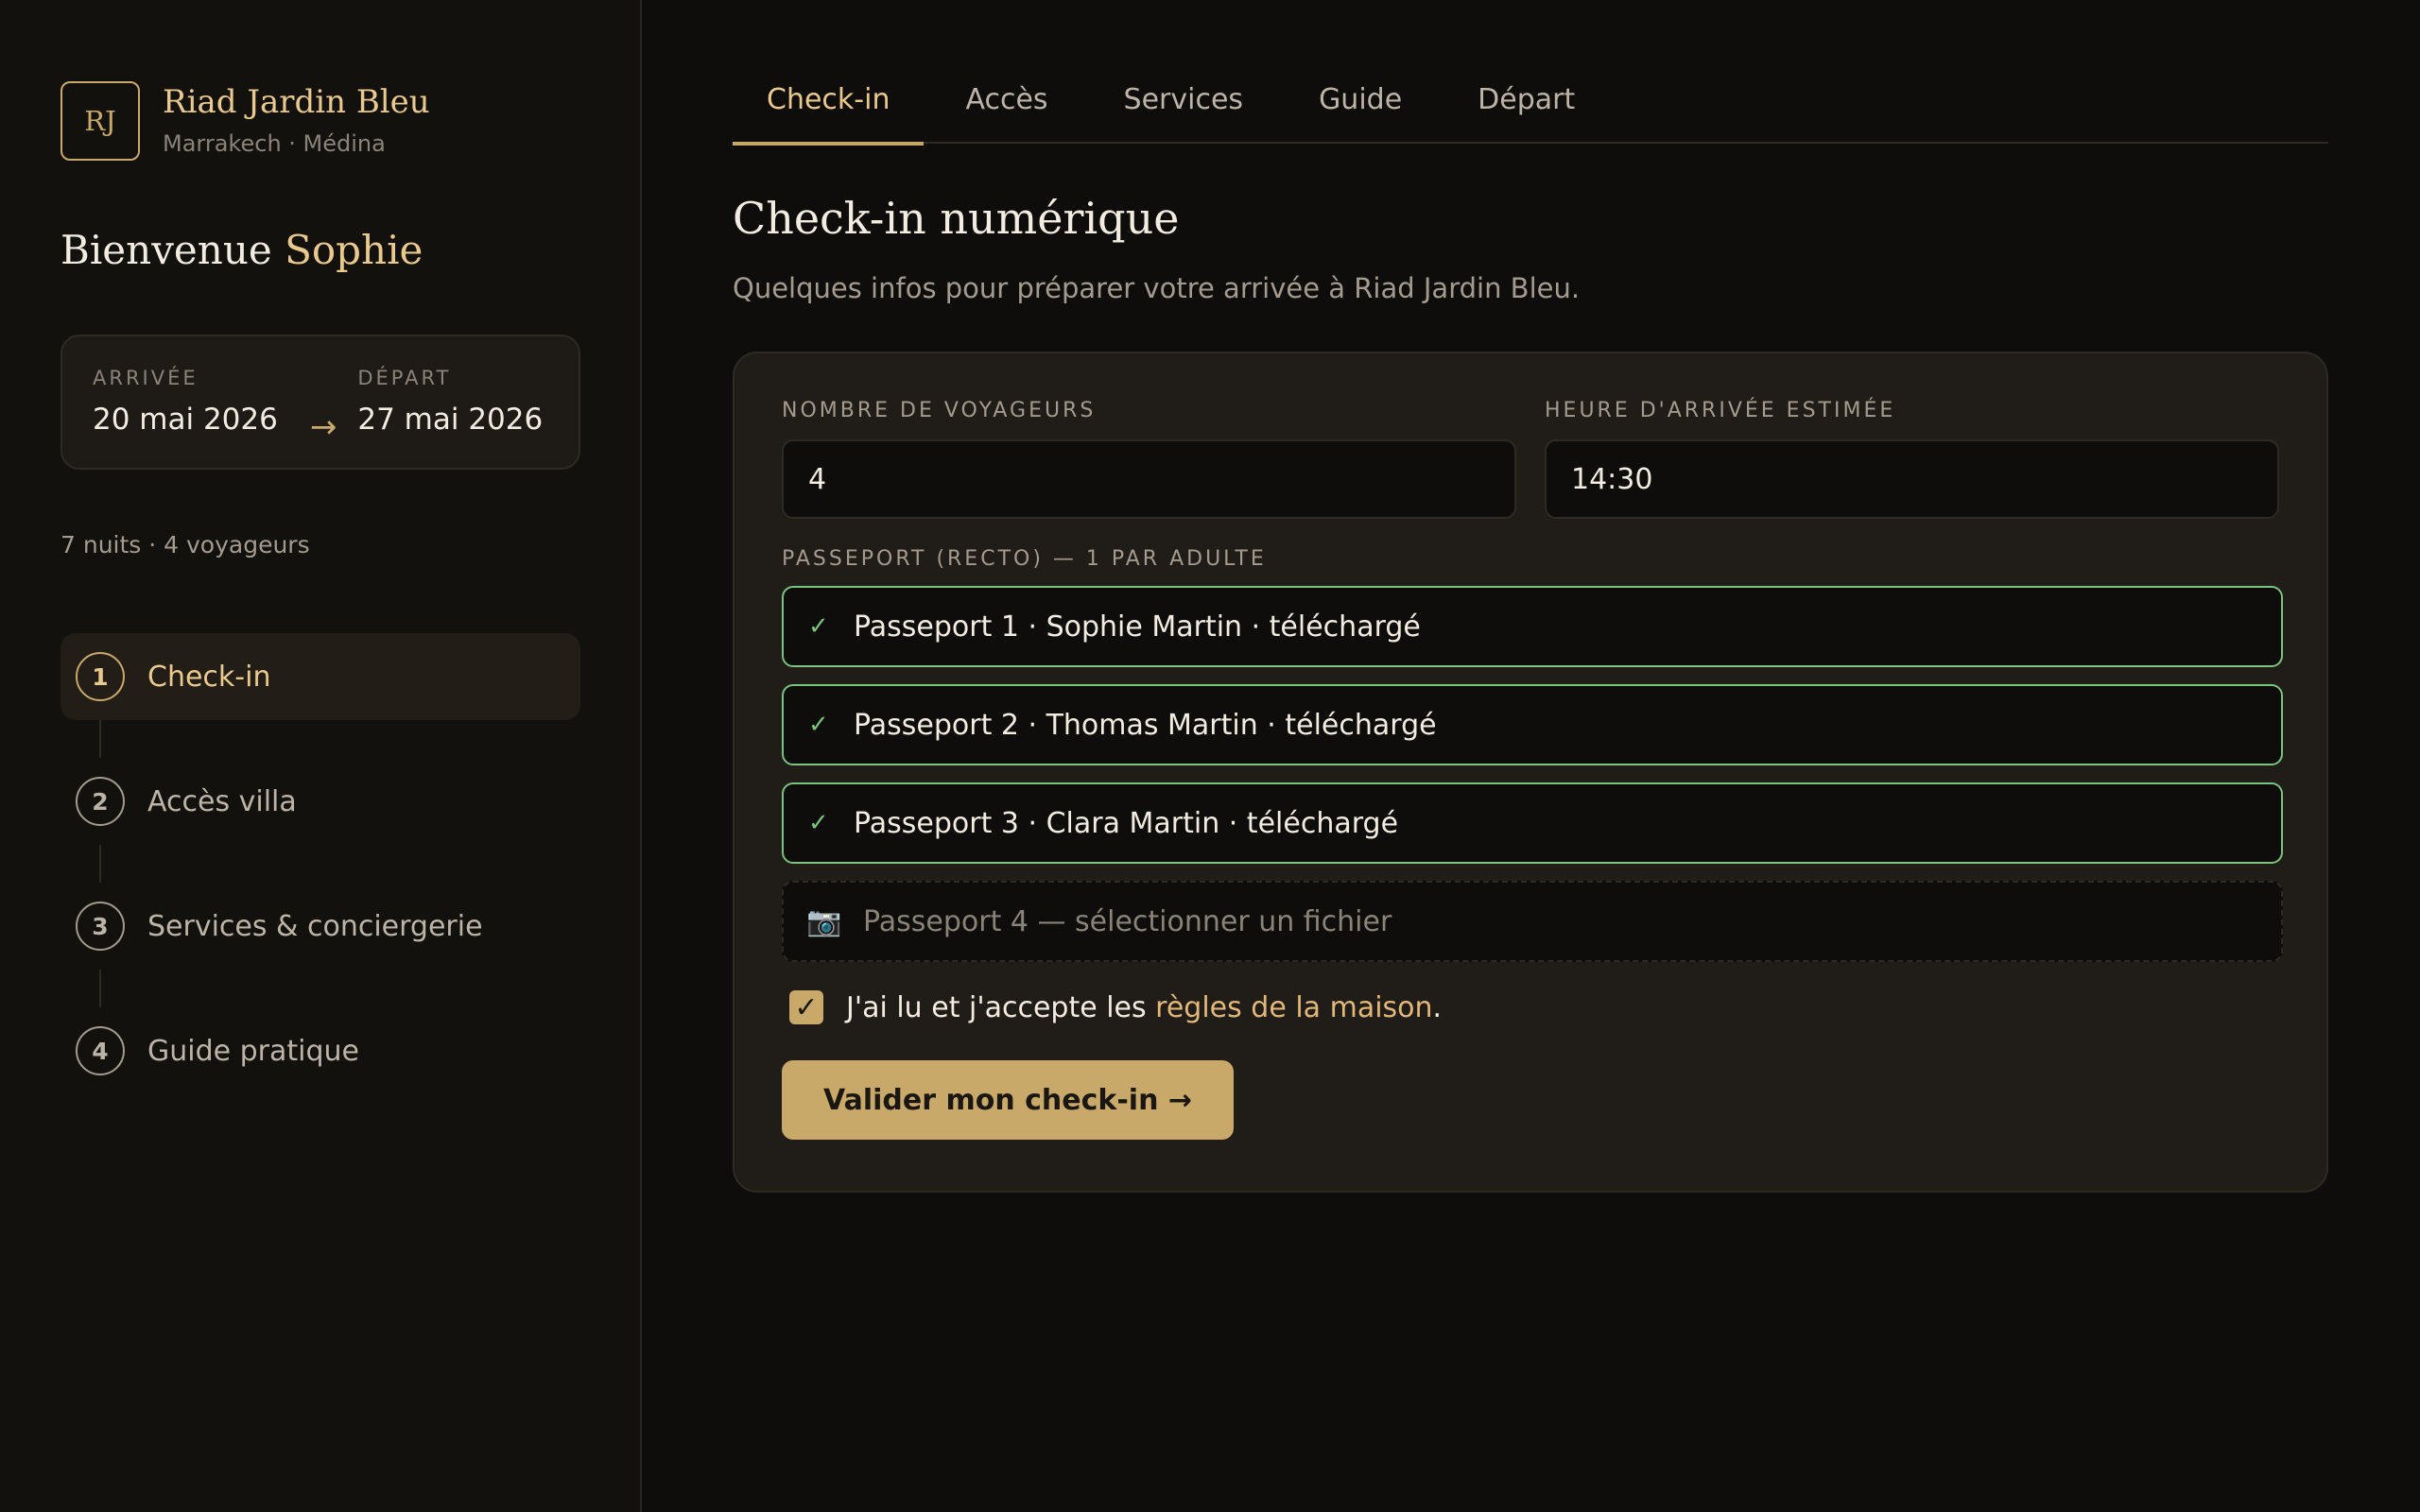  What do you see at coordinates (100, 1050) in the screenshot?
I see `step-number: 4` at bounding box center [100, 1050].